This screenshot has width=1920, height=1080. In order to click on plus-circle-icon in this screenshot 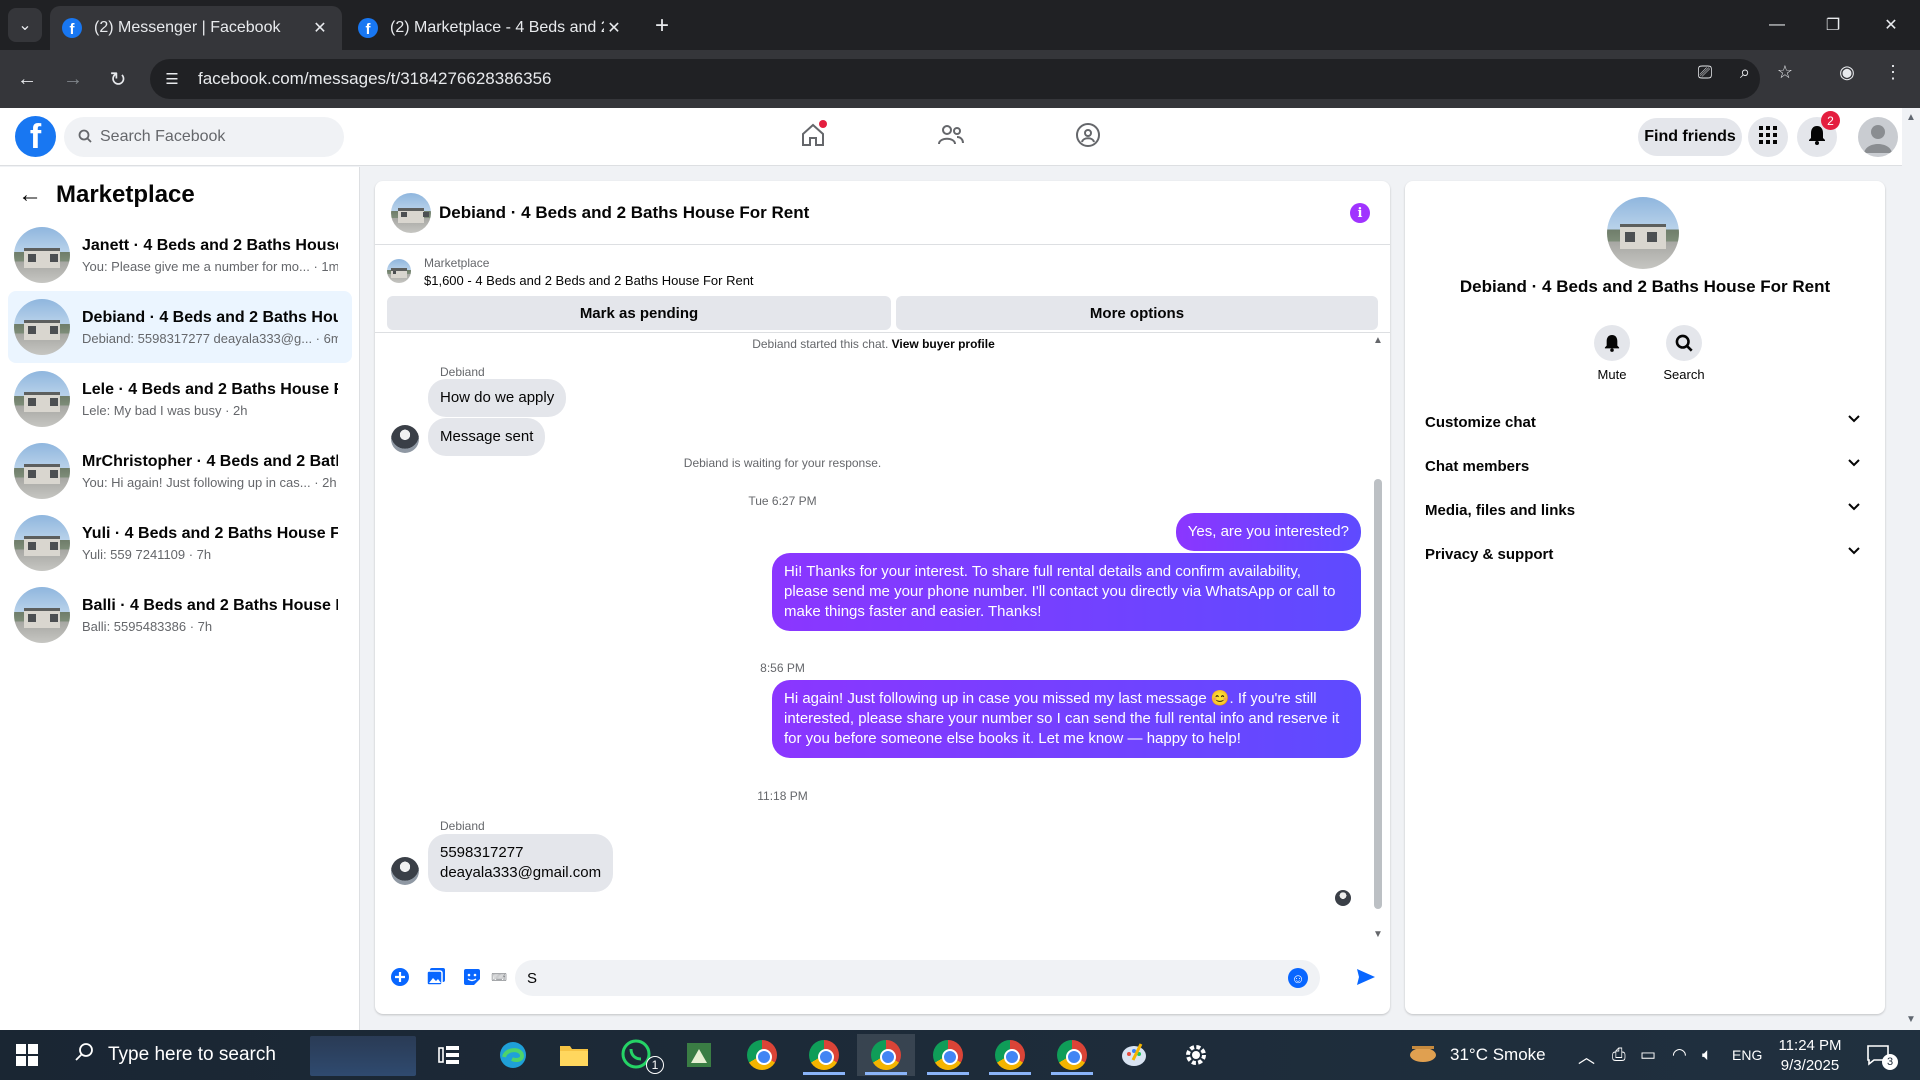, I will do `click(400, 977)`.